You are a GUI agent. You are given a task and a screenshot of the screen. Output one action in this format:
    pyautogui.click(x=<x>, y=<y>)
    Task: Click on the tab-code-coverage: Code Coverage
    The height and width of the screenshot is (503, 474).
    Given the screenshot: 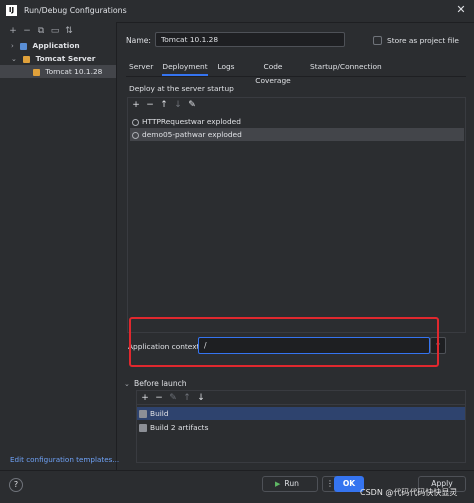 What is the action you would take?
    pyautogui.click(x=273, y=72)
    